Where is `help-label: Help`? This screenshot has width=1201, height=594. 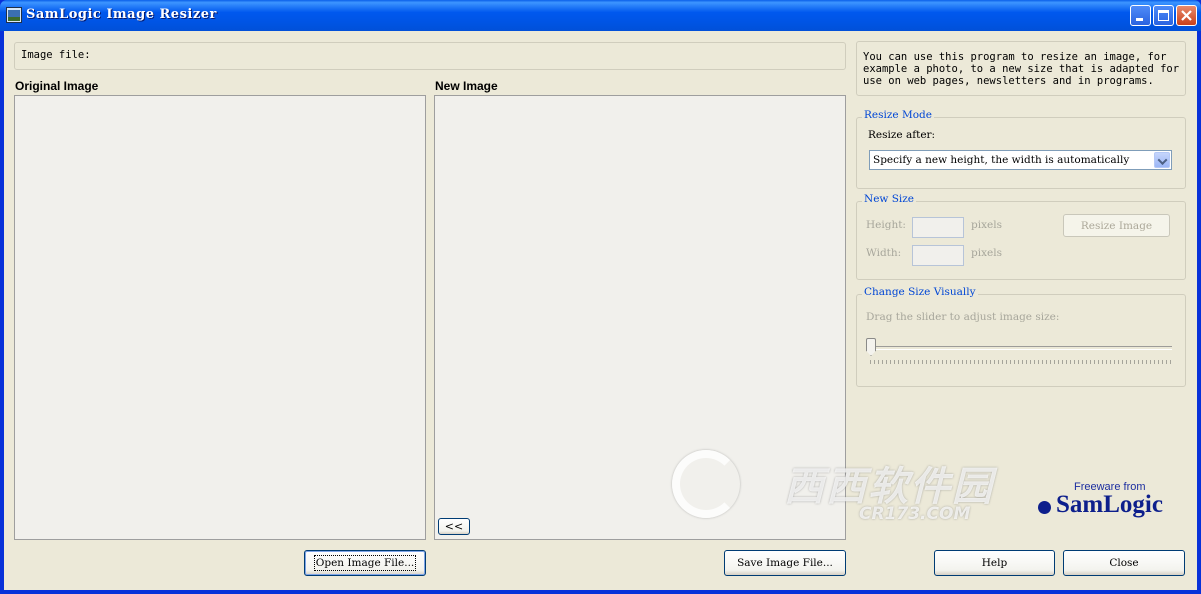 help-label: Help is located at coordinates (994, 563).